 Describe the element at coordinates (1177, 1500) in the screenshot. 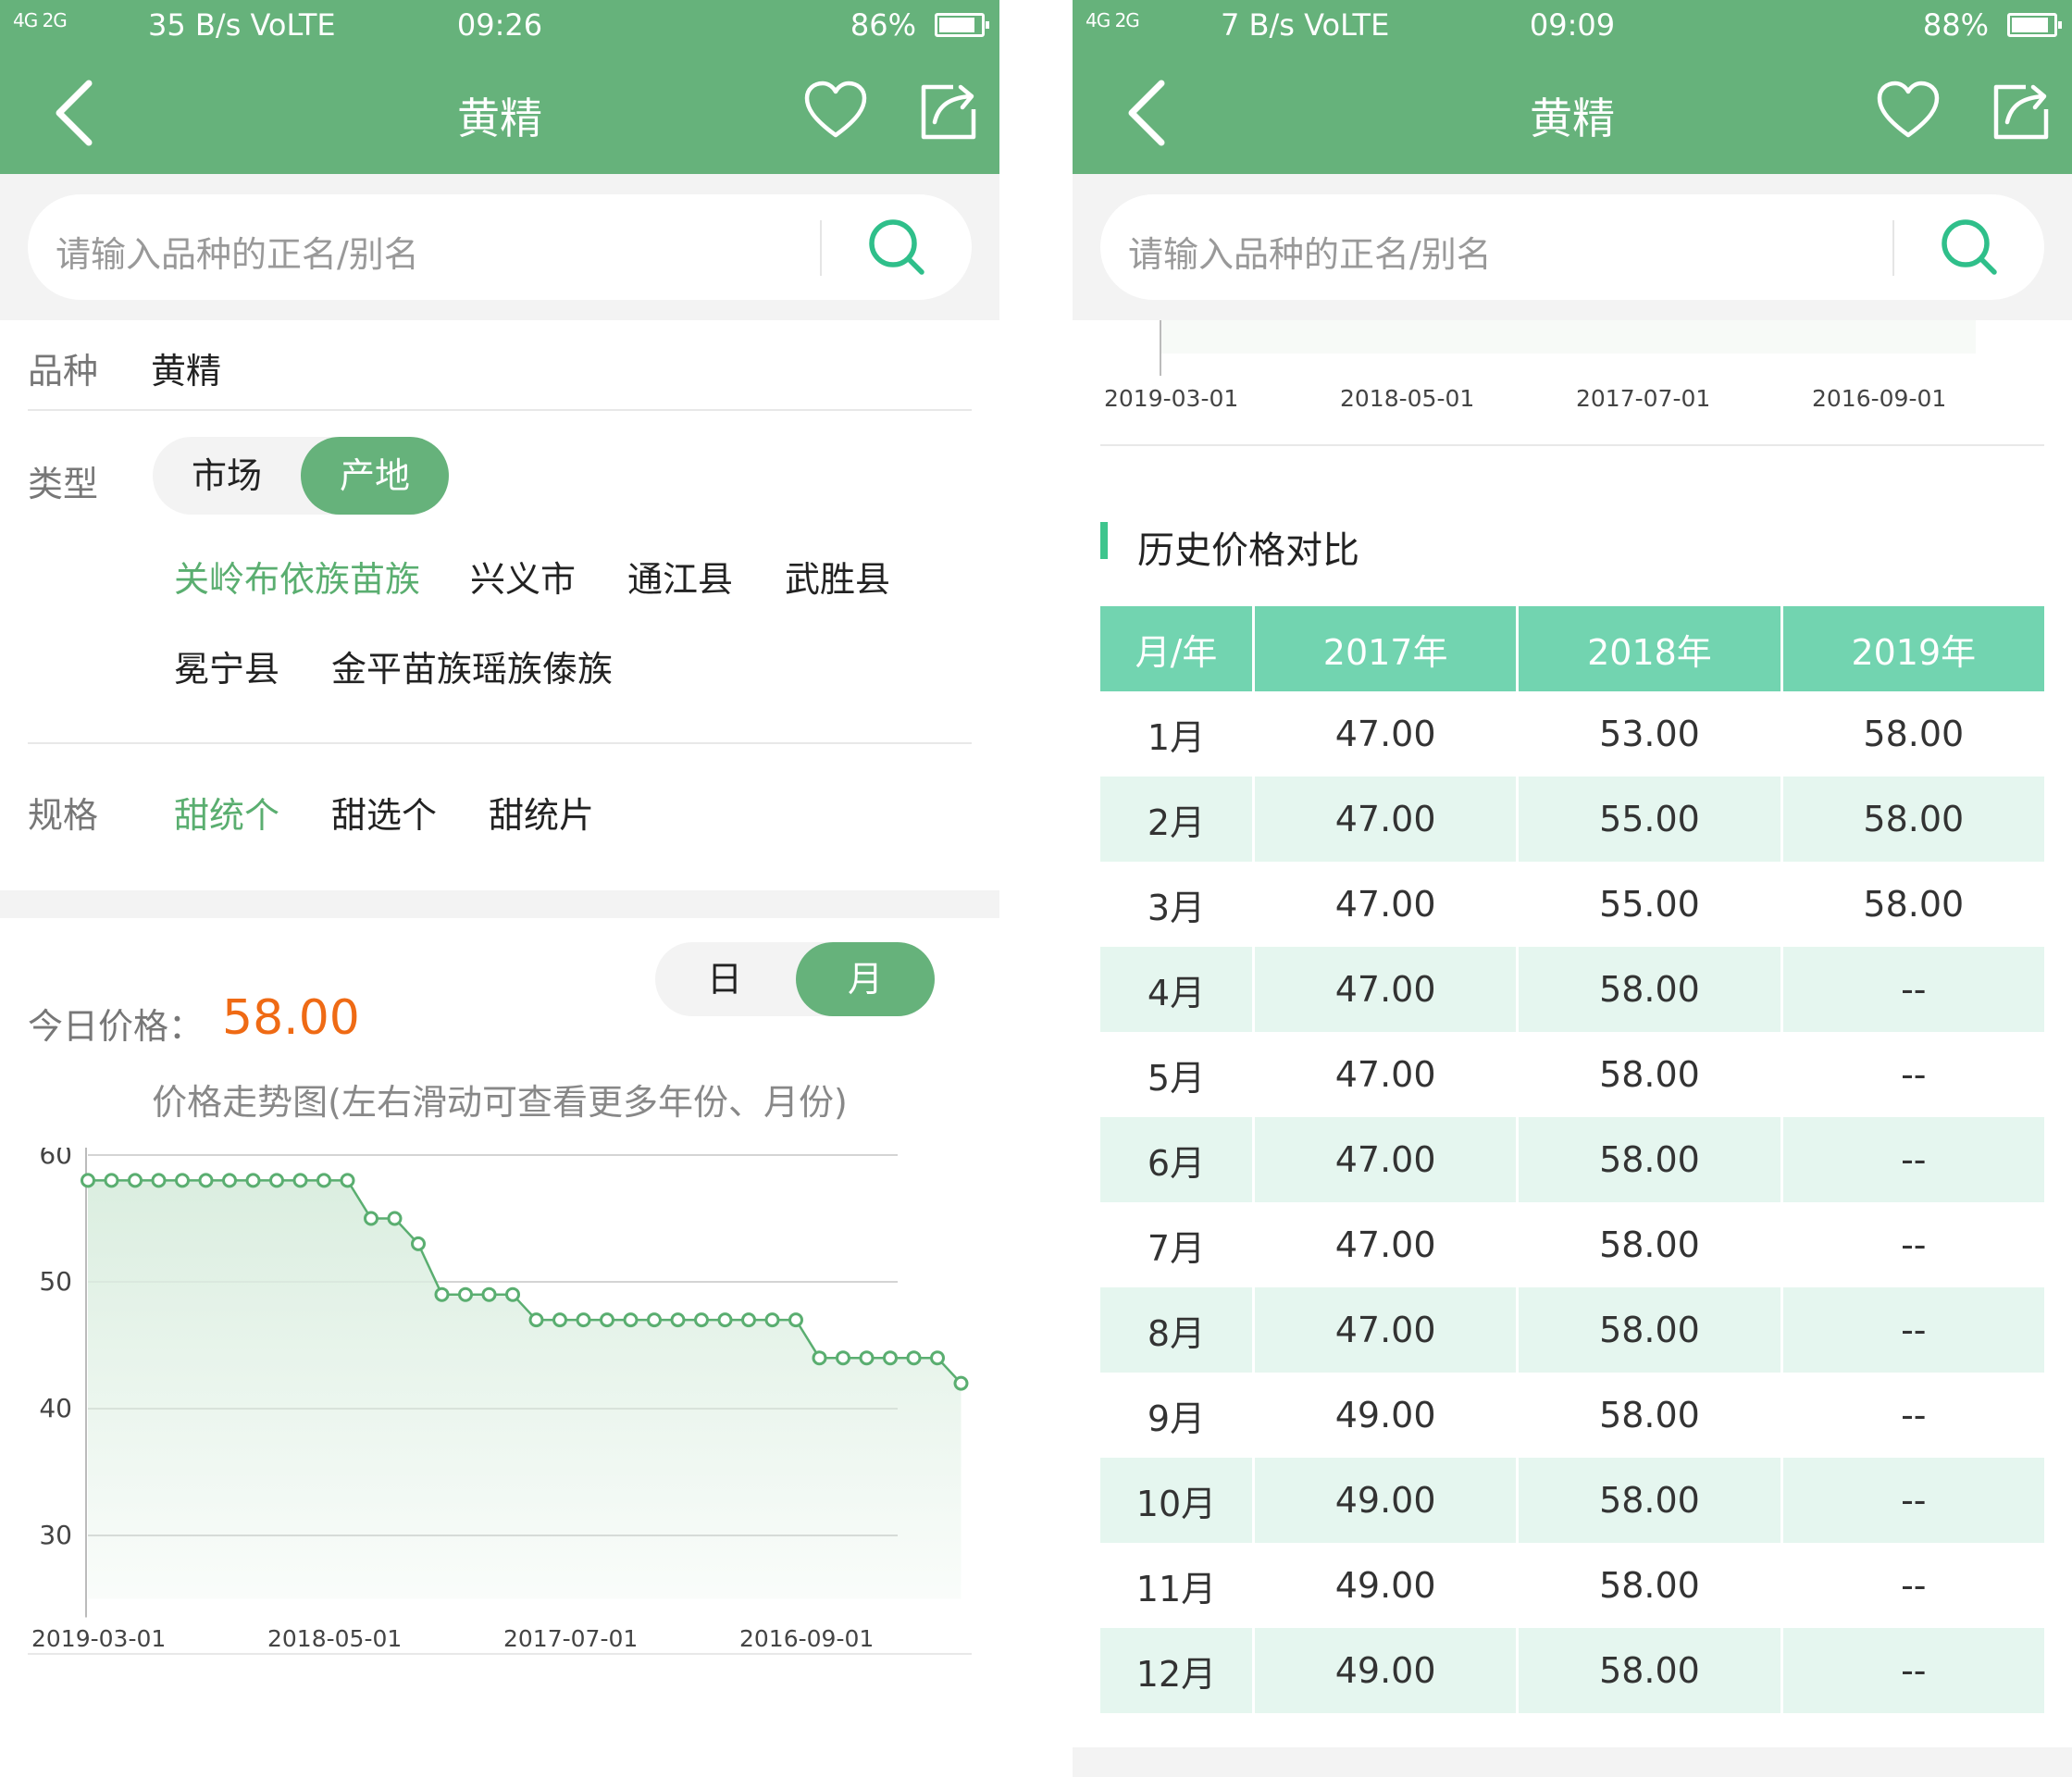

I see `table-cell: 10月` at that location.